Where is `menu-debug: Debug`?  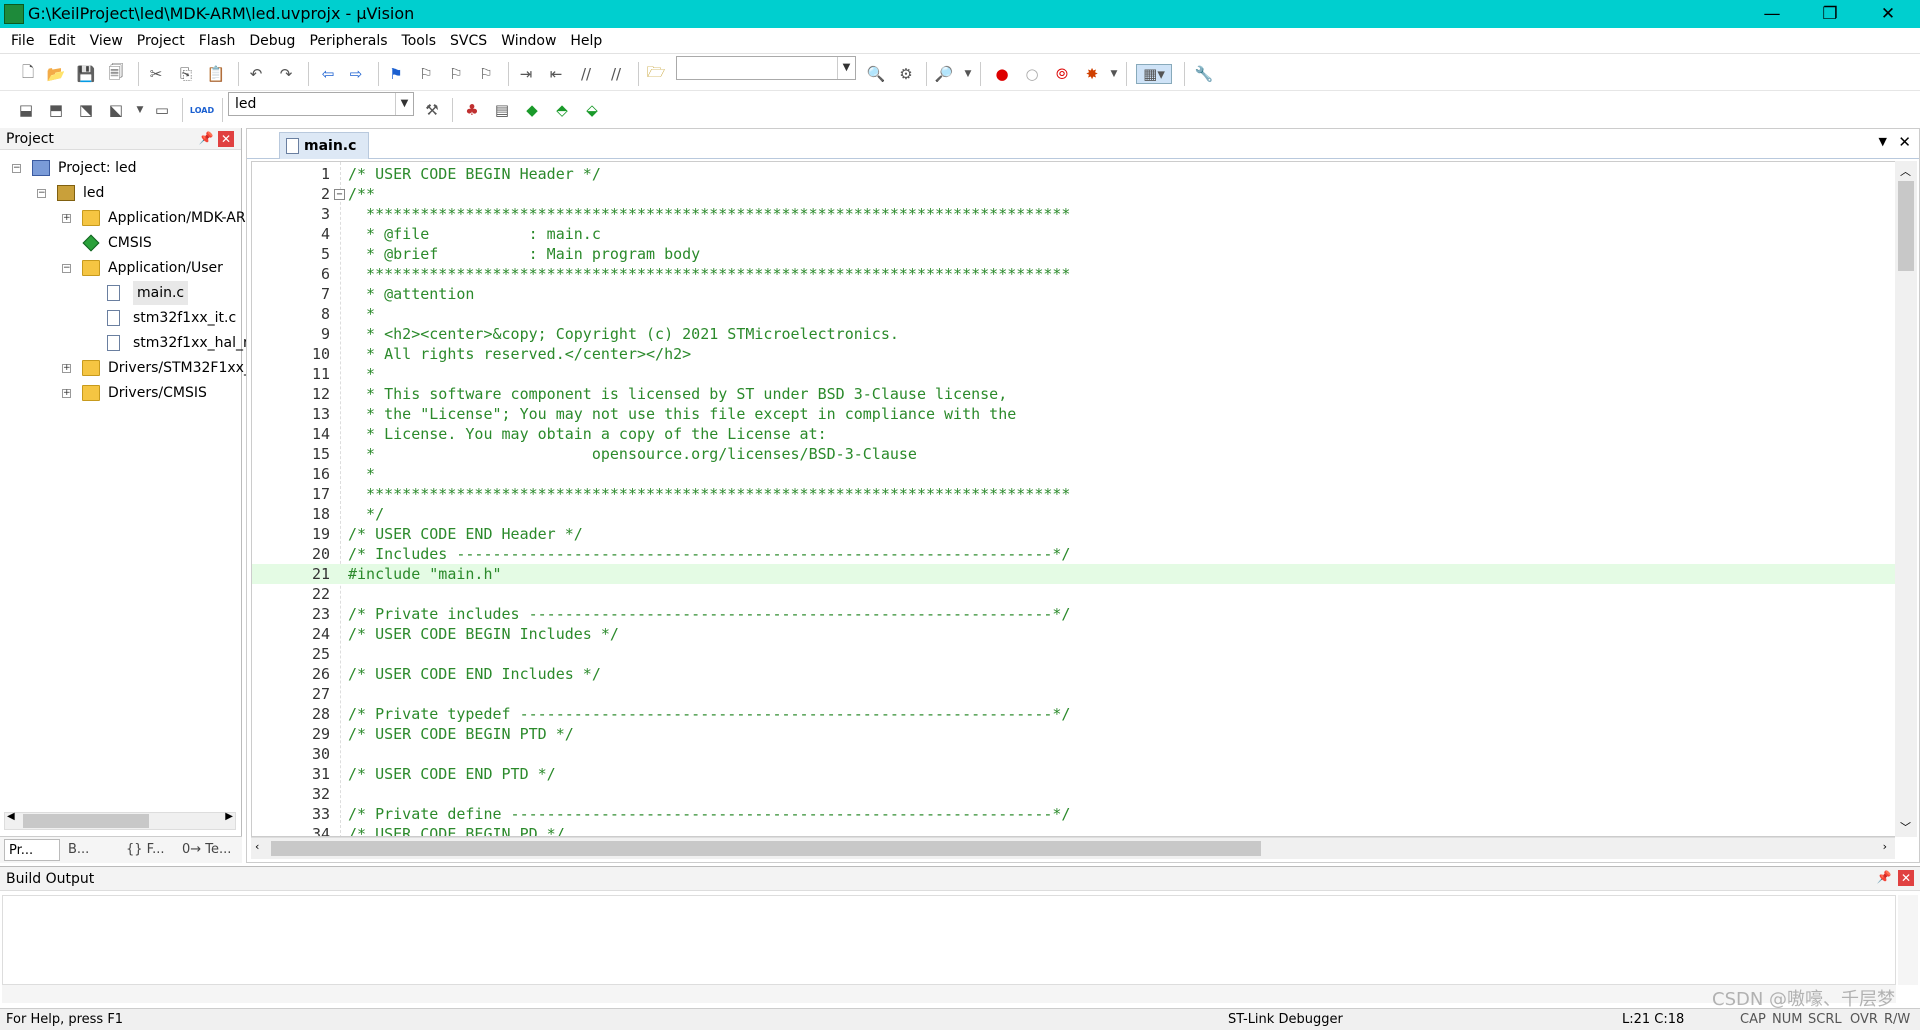
menu-debug: Debug is located at coordinates (272, 41).